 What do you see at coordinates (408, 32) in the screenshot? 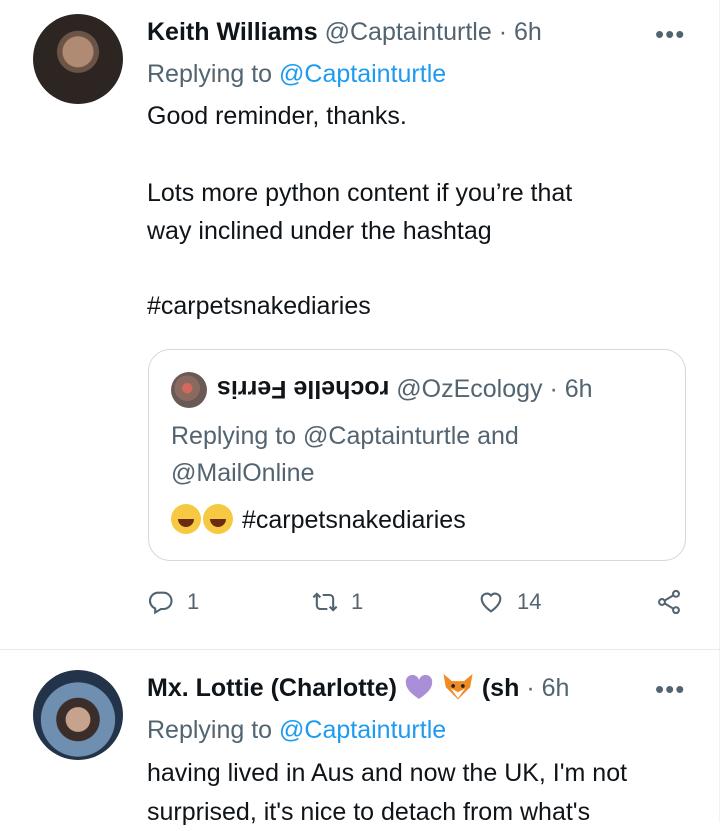
I see `handle: @Captainturtle` at bounding box center [408, 32].